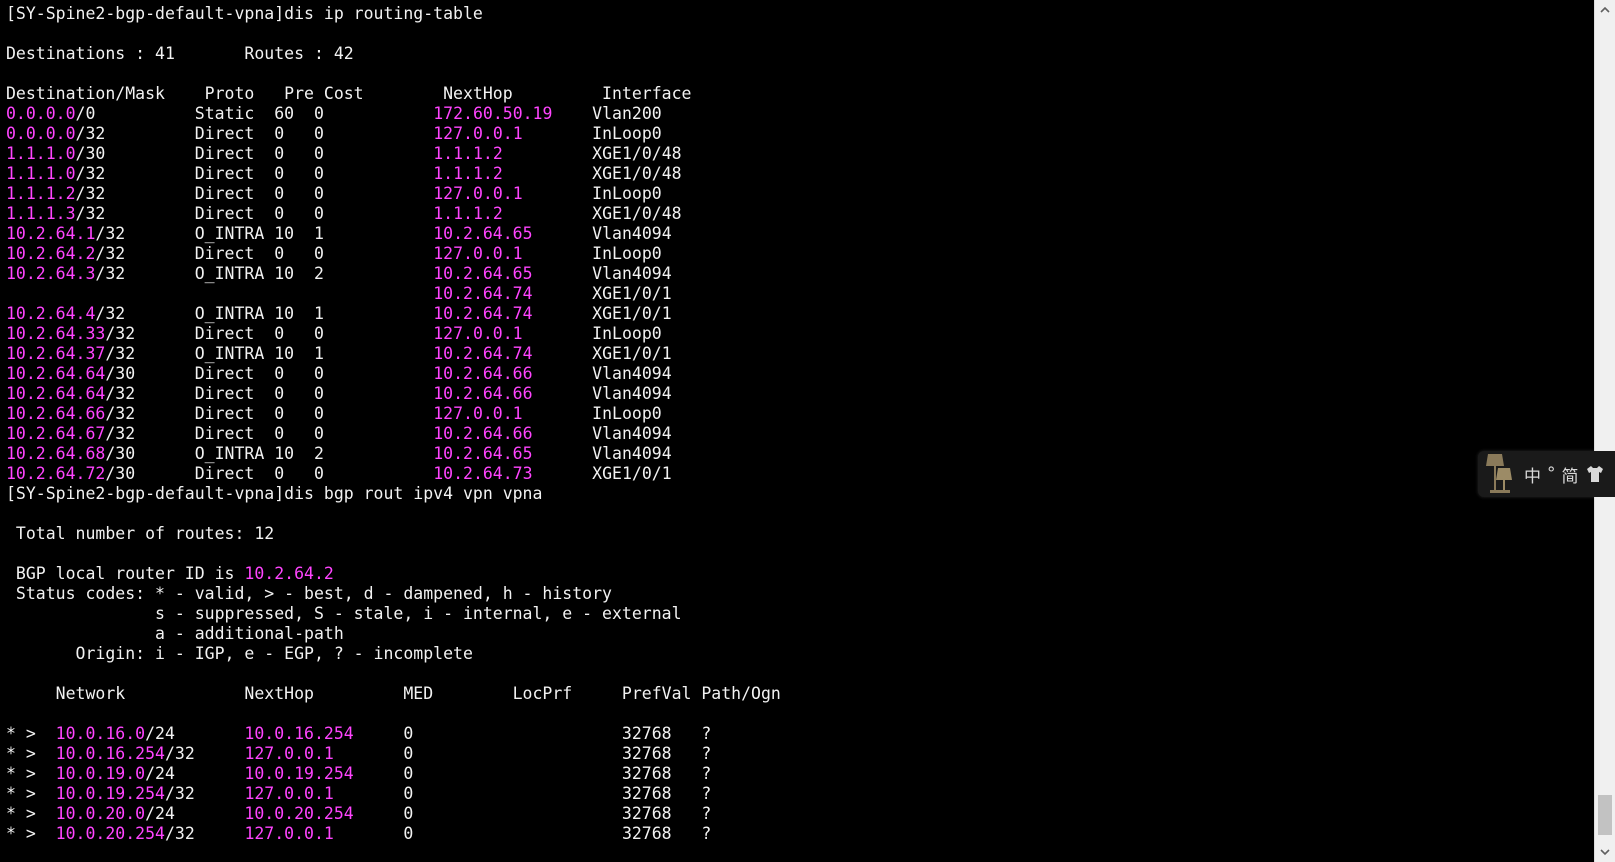  Describe the element at coordinates (1595, 474) in the screenshot. I see `shirt-icon` at that location.